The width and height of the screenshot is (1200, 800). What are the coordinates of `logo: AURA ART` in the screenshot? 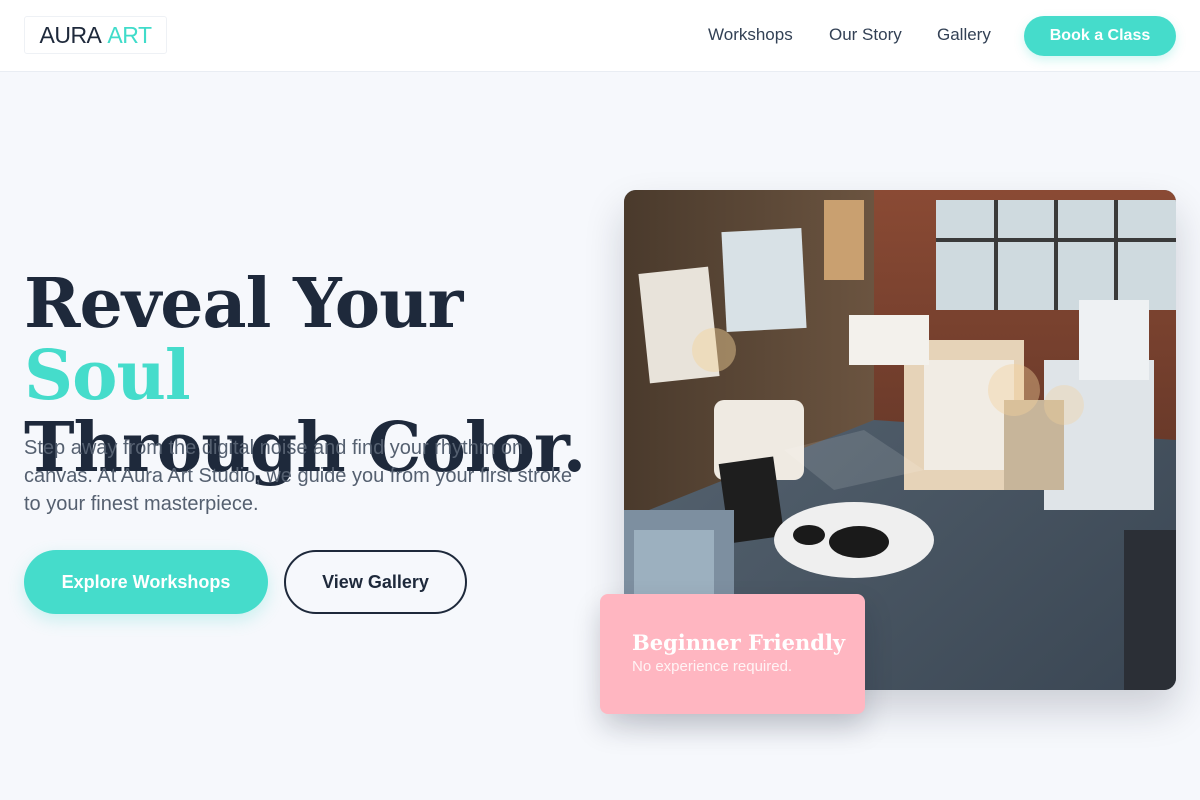 It's located at (95, 35).